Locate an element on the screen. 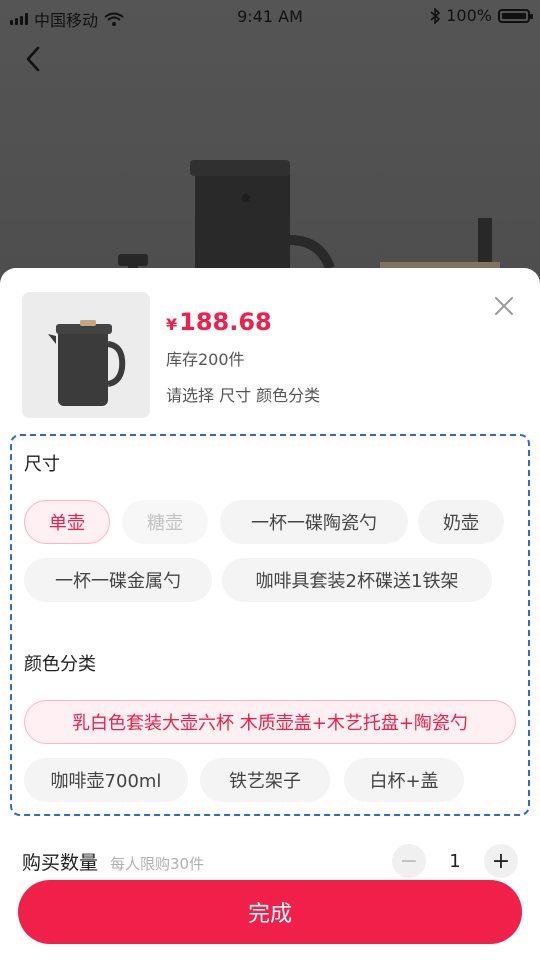 The height and width of the screenshot is (960, 540). size-option-4: 一杯一碟金属勺 is located at coordinates (118, 580).